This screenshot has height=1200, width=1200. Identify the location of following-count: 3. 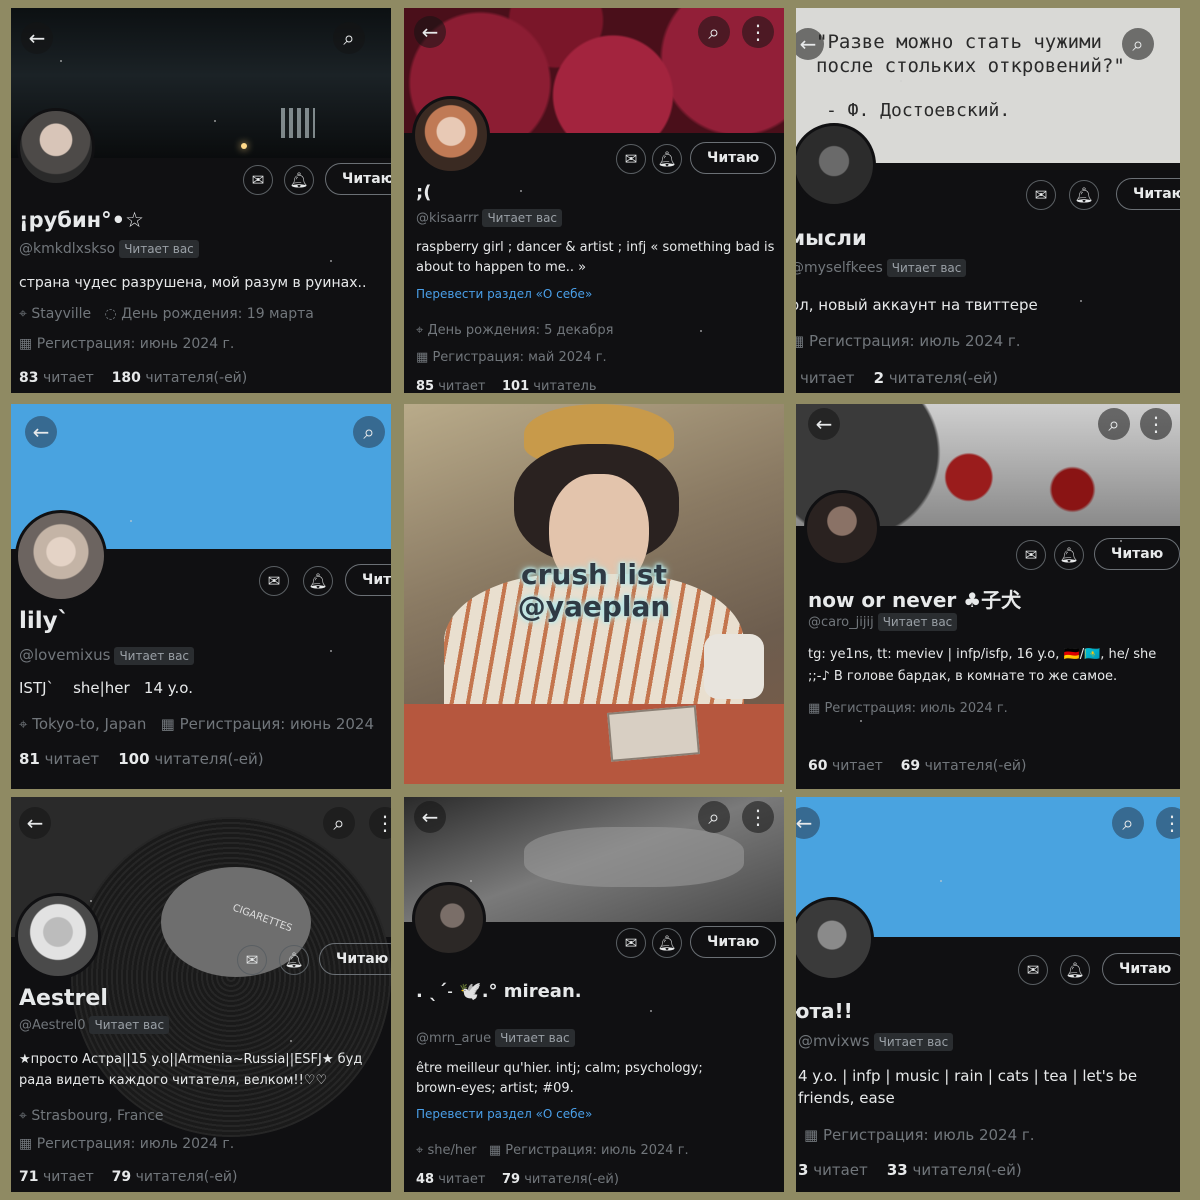
(803, 1170).